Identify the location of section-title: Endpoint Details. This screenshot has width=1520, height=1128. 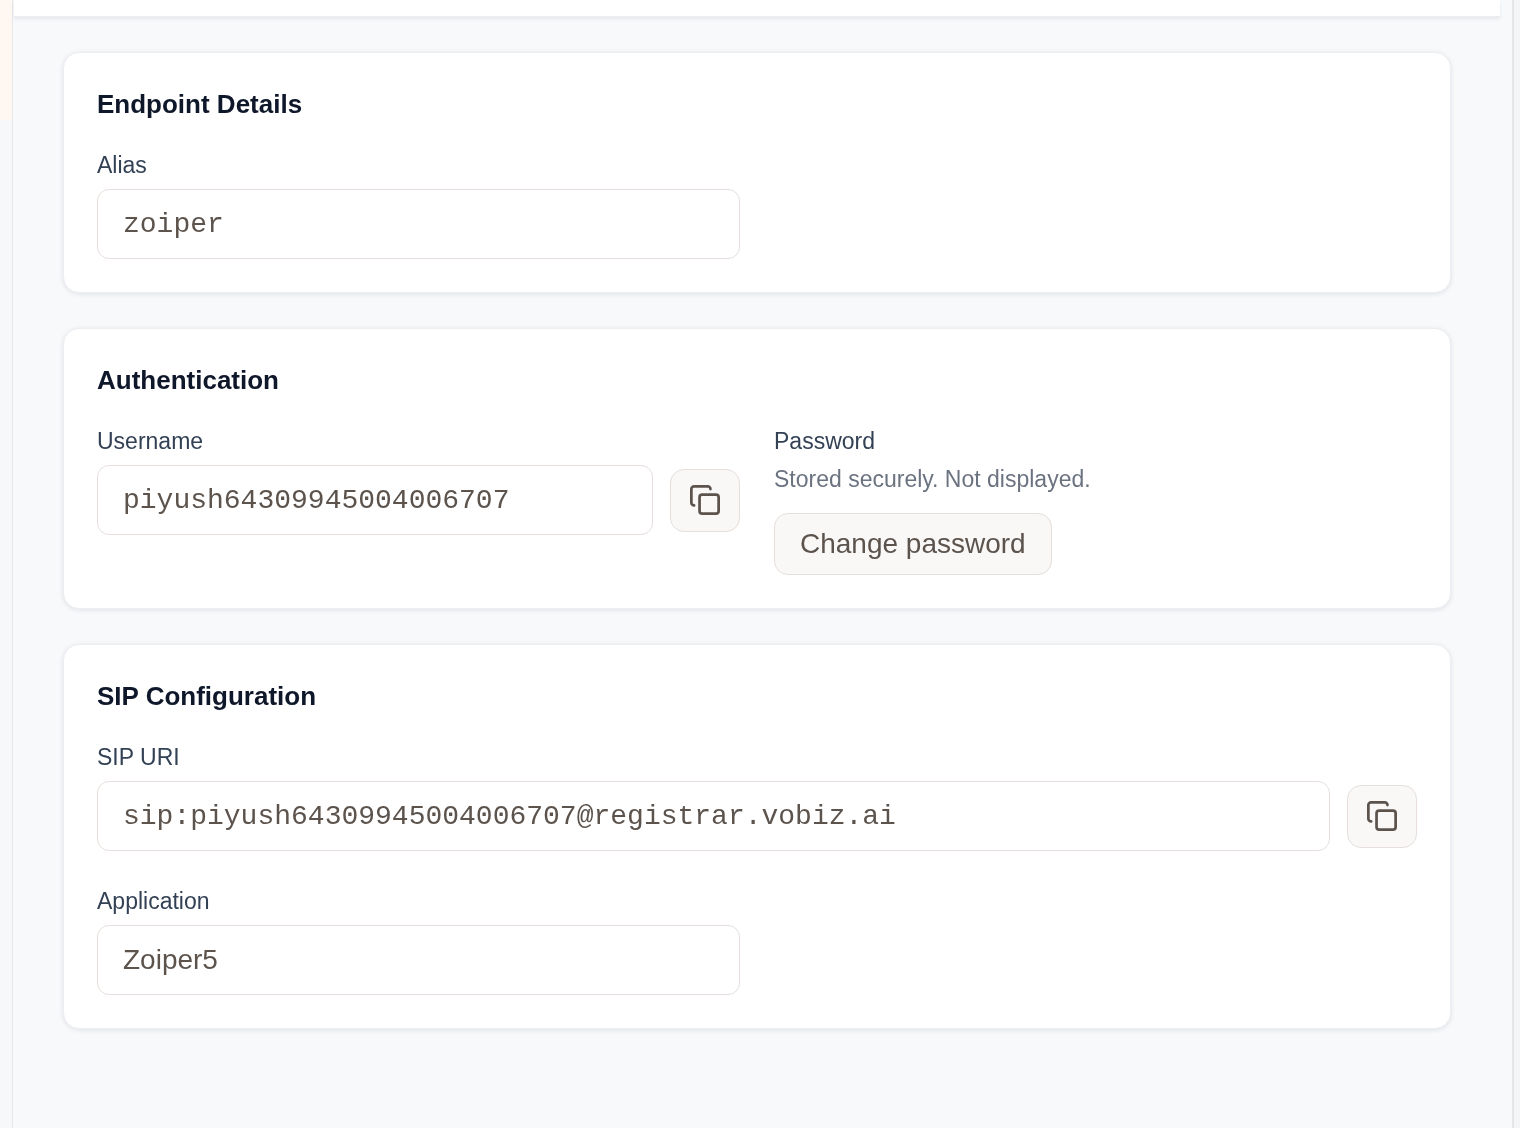
(200, 104).